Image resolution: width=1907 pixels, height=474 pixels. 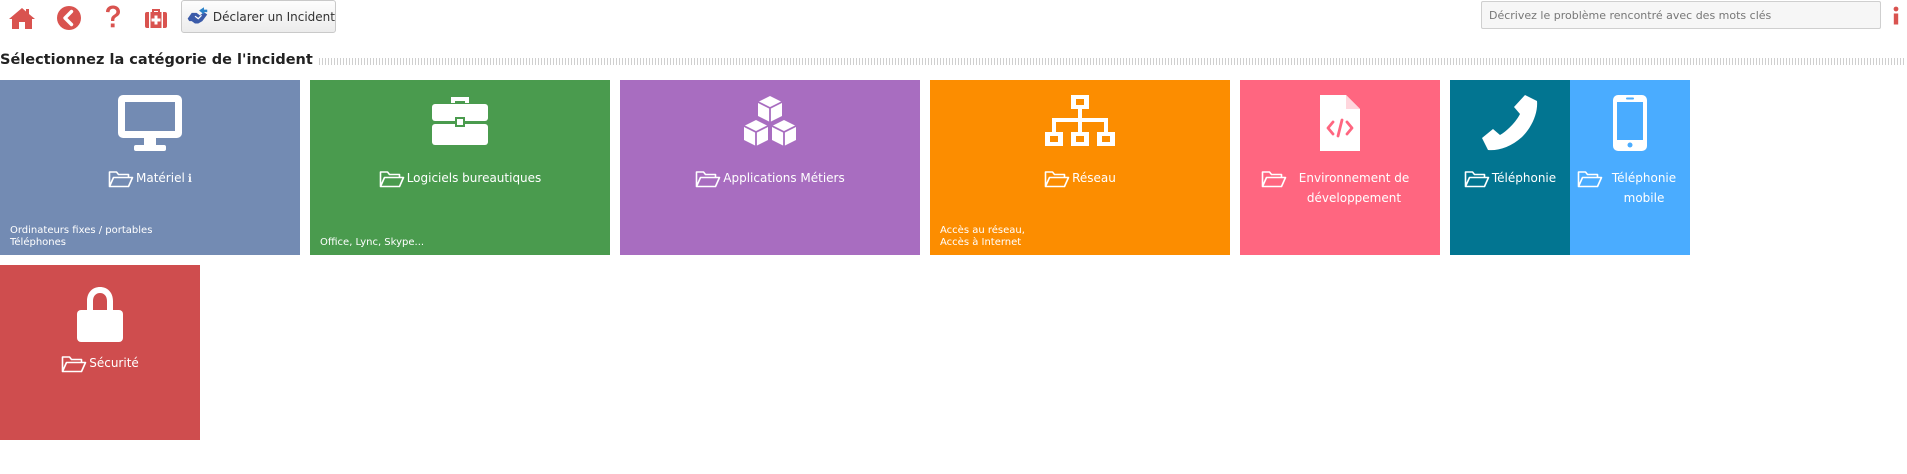 What do you see at coordinates (1340, 167) in the screenshot?
I see `category-tile-environnement: Environnement de développement` at bounding box center [1340, 167].